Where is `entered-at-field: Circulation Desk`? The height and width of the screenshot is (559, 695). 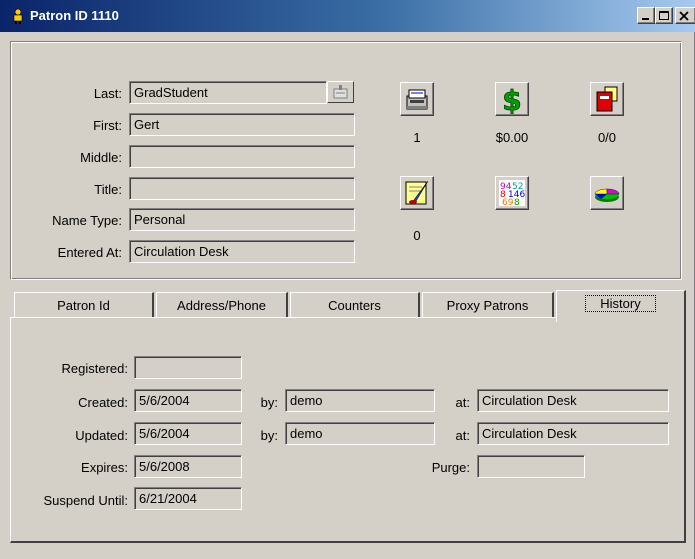
entered-at-field: Circulation Desk is located at coordinates (242, 251).